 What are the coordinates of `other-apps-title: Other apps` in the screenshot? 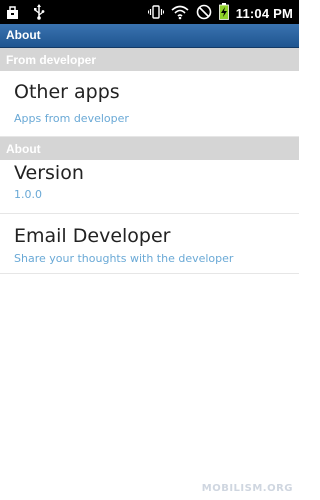 It's located at (67, 92).